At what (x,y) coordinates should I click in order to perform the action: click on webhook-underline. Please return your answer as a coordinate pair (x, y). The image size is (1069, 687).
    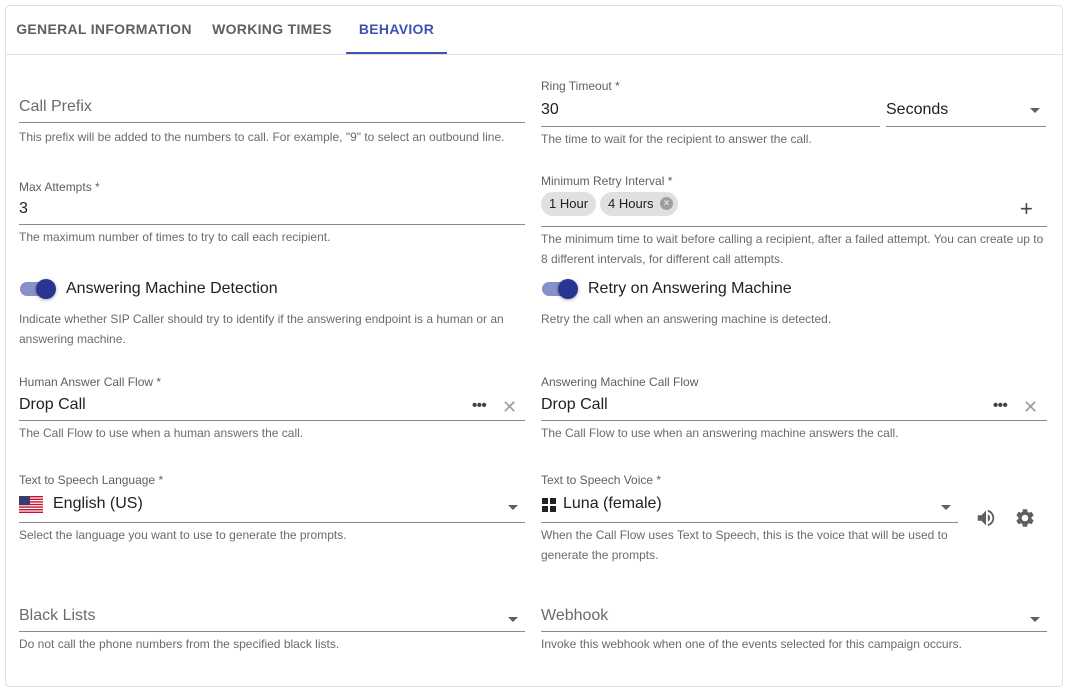
    Looking at the image, I should click on (794, 631).